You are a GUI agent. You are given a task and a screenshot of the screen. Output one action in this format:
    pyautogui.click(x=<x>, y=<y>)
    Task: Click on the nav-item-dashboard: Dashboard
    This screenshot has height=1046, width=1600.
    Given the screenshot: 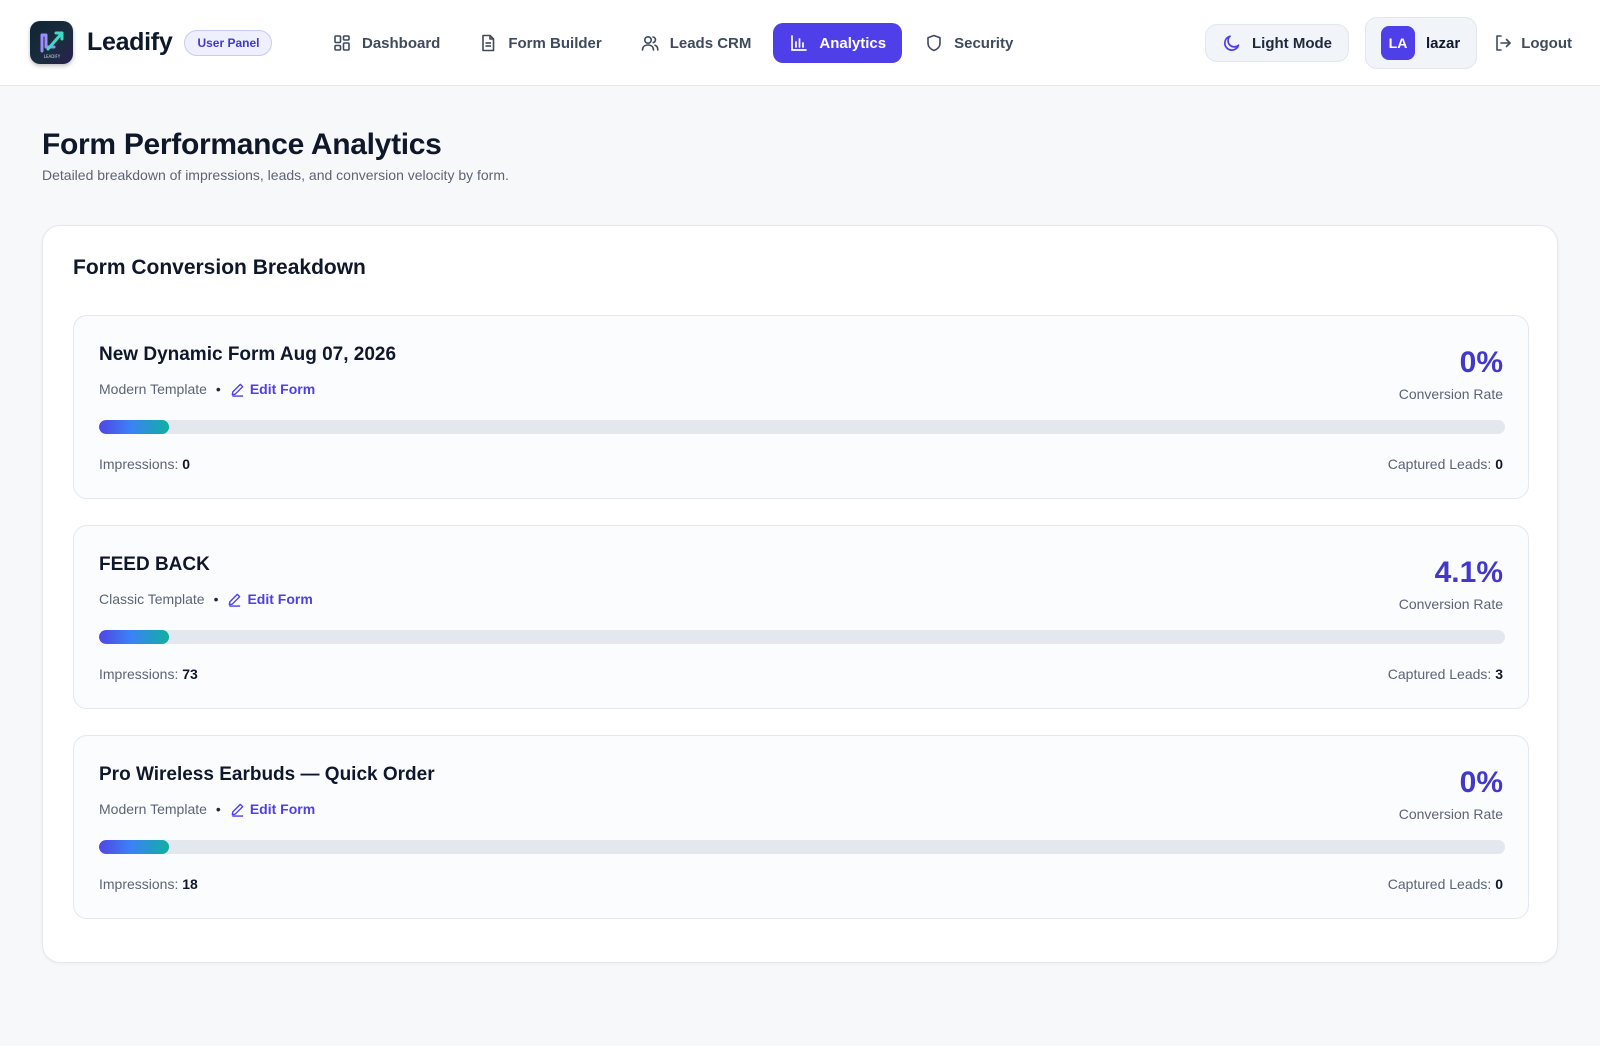 What is the action you would take?
    pyautogui.click(x=386, y=43)
    